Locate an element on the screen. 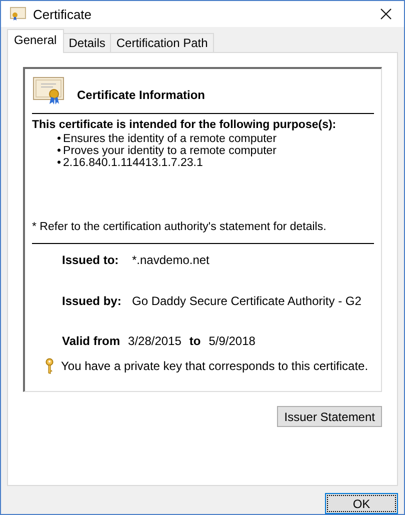 This screenshot has width=405, height=515. note-text: * Refer to the certification authority's statement for details. is located at coordinates (180, 228).